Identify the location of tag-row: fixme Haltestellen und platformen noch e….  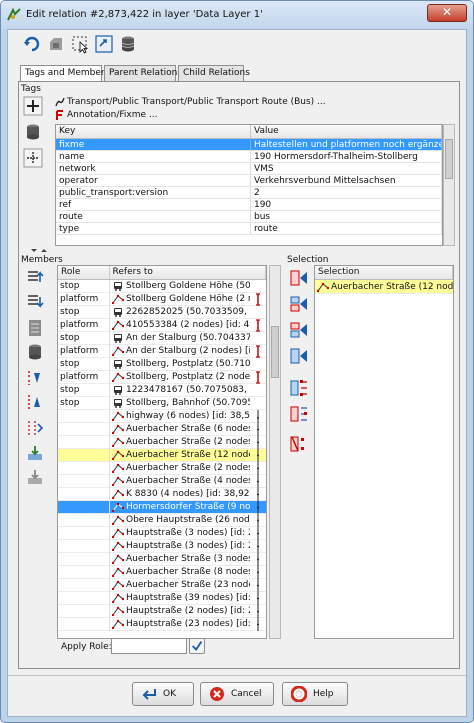
(249, 145).